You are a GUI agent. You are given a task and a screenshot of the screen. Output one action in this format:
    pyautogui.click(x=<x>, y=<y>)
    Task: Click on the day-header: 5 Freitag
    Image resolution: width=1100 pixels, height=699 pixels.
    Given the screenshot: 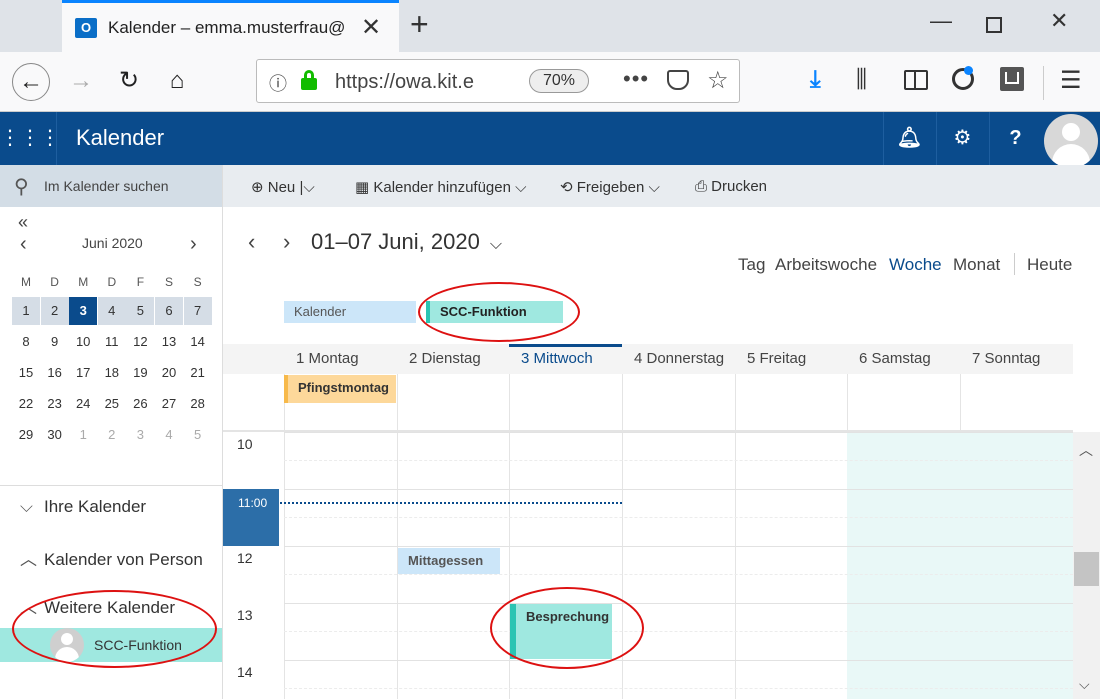 What is the action you would take?
    pyautogui.click(x=791, y=359)
    